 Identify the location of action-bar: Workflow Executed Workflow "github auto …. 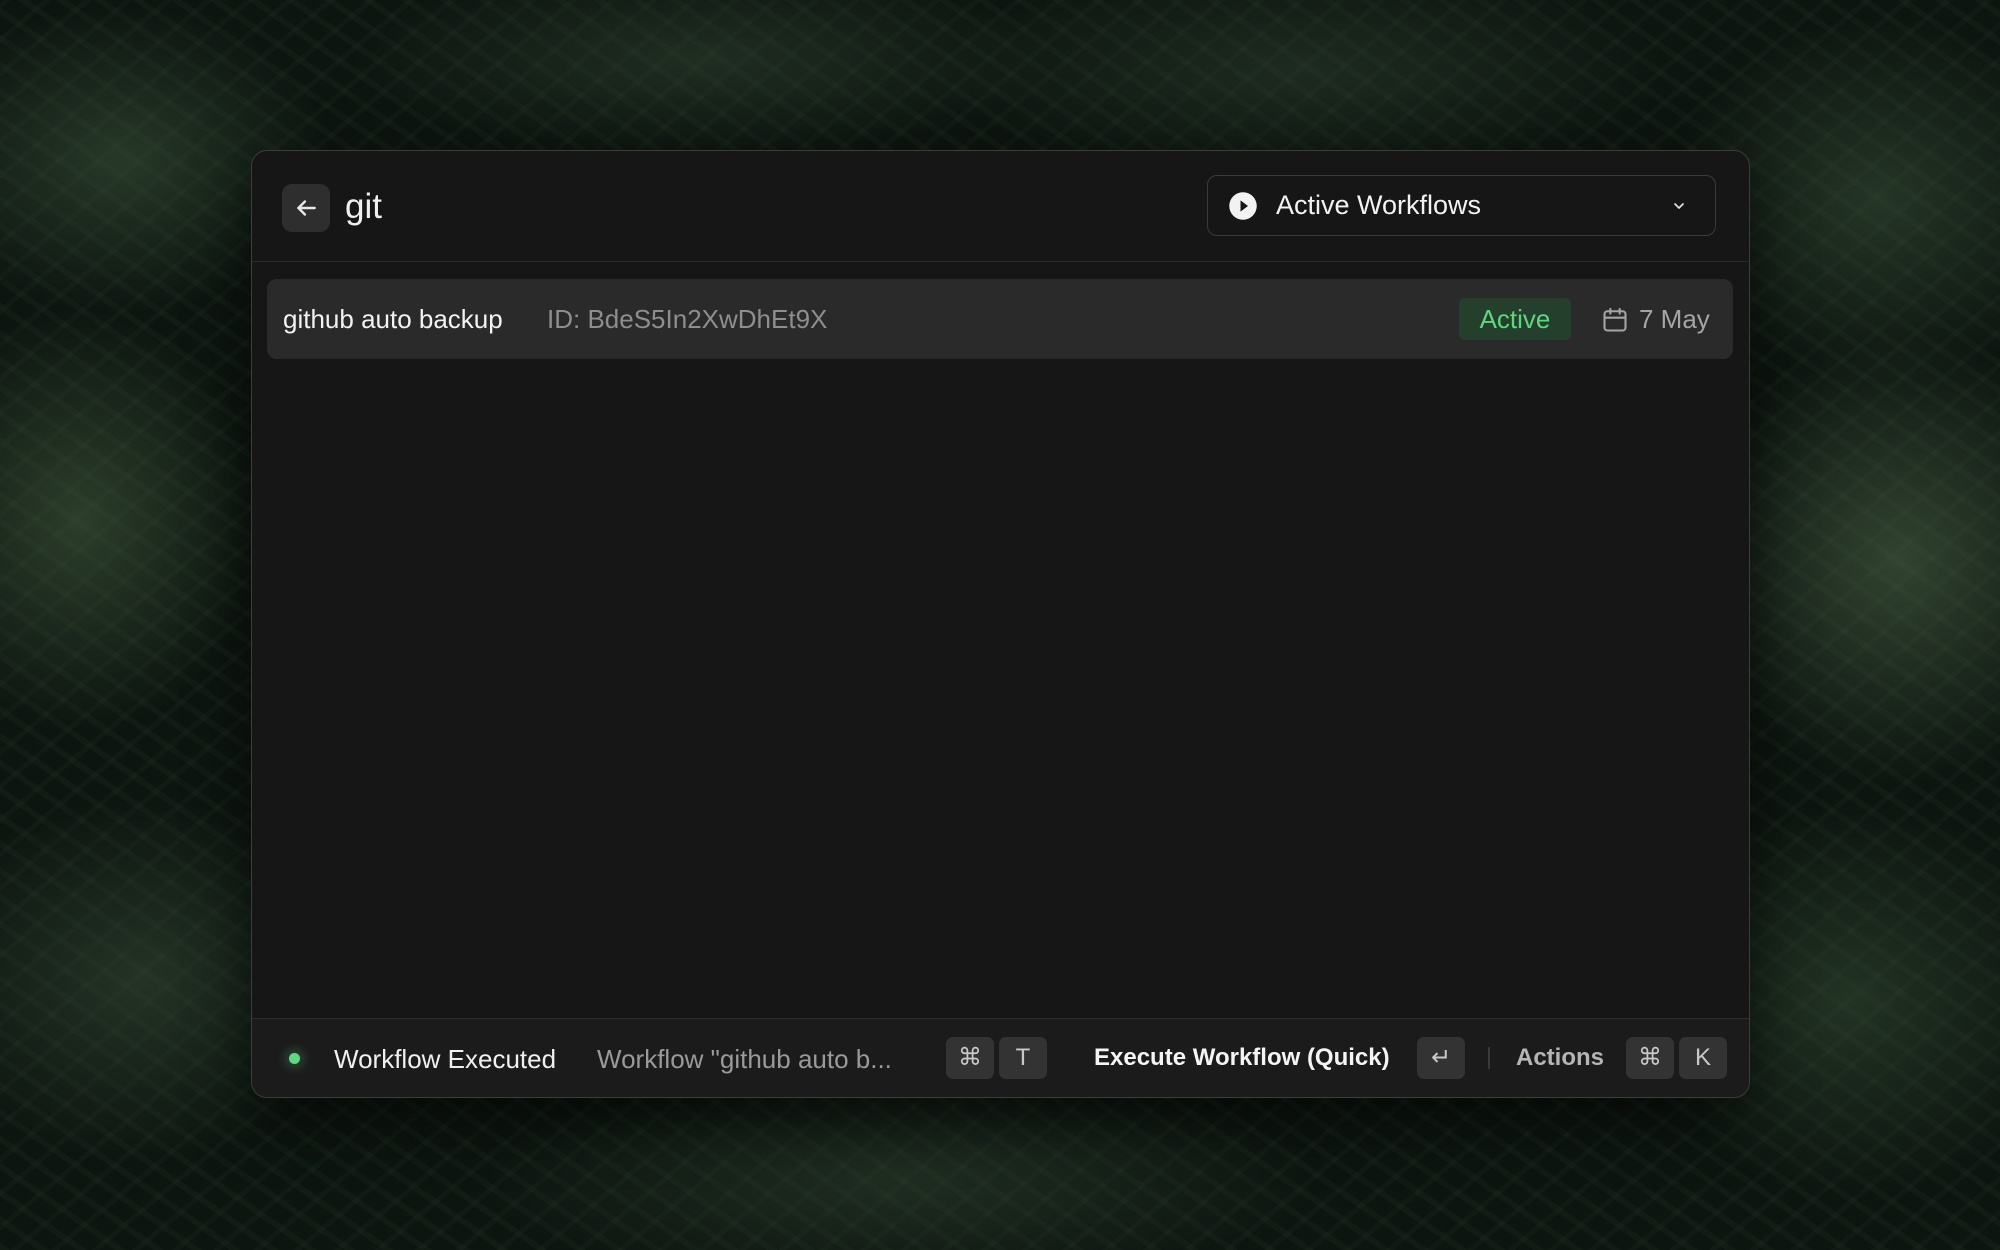
(1000, 1057).